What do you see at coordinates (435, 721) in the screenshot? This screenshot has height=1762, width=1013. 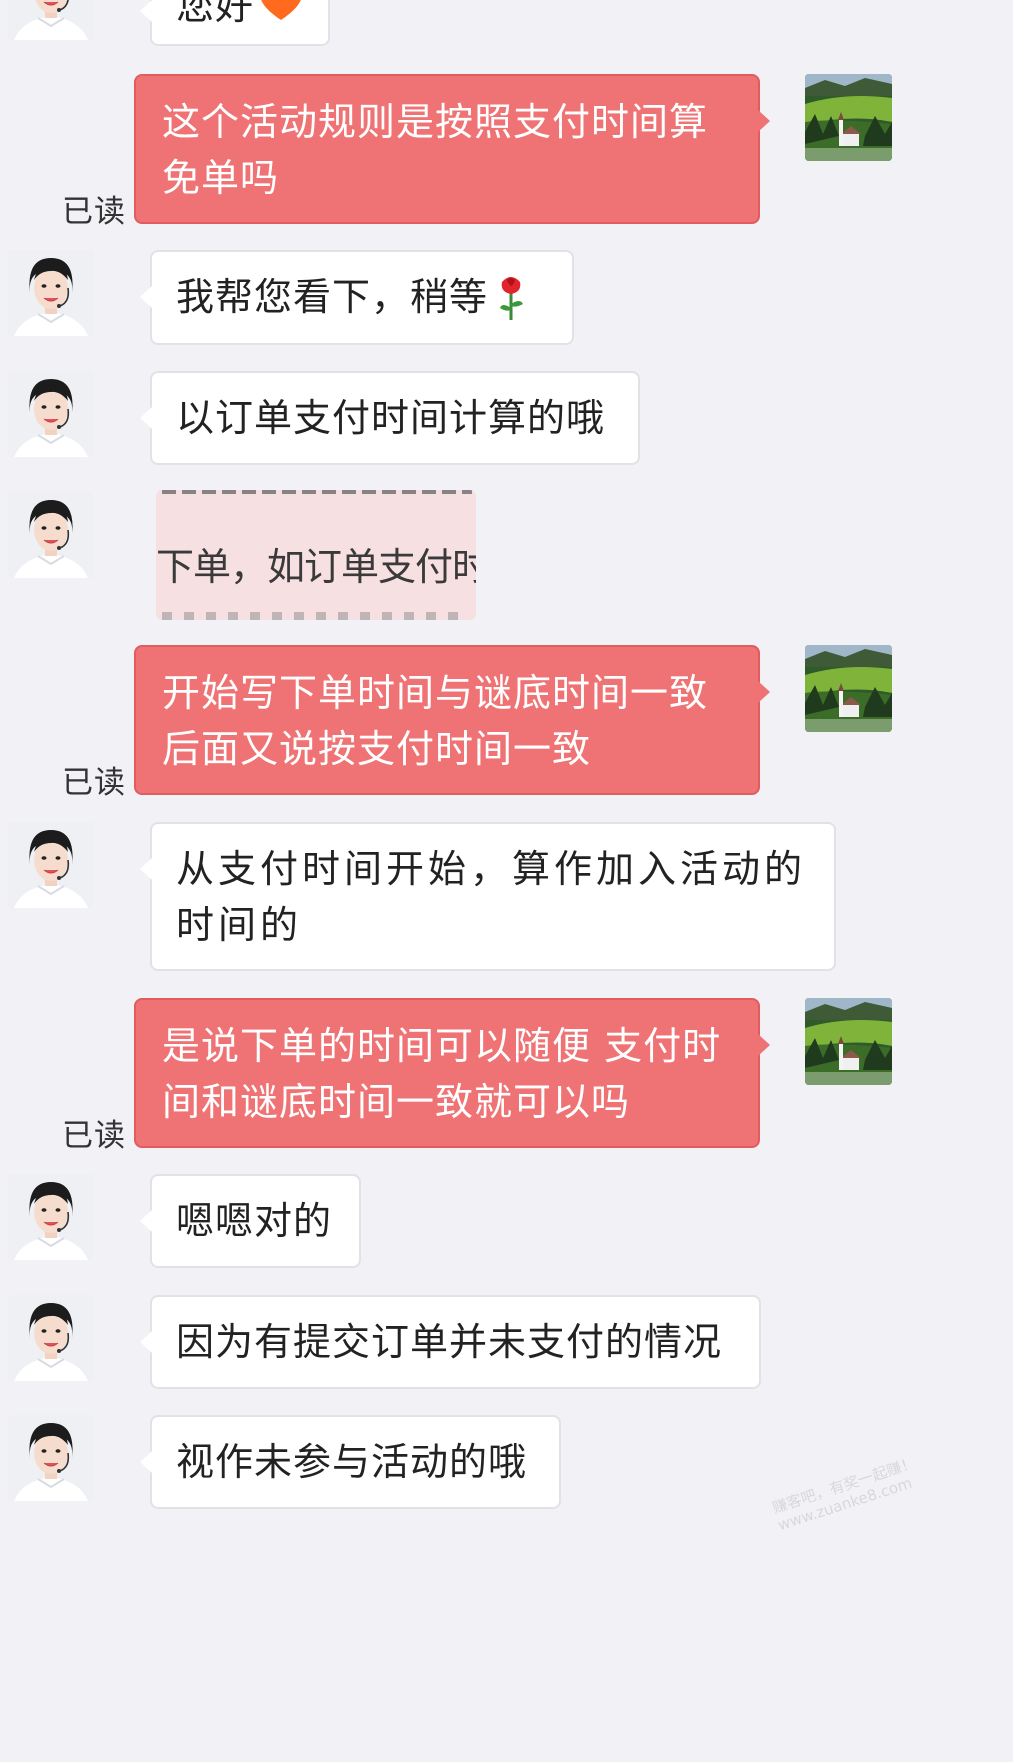 I see `message-text: 开始写下单时间与谜底时间一致后面又说按支付时间一致` at bounding box center [435, 721].